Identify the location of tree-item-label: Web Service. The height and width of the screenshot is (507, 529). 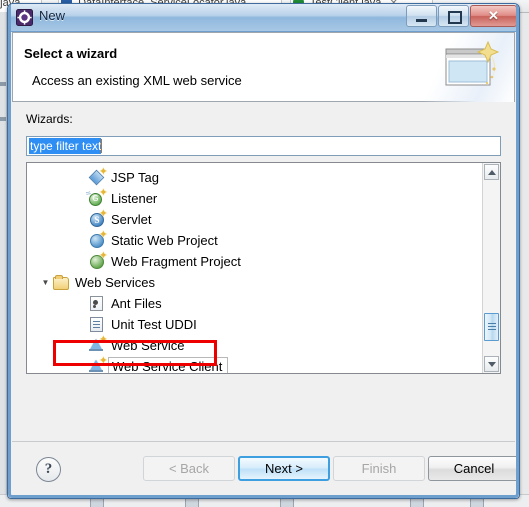
(148, 345).